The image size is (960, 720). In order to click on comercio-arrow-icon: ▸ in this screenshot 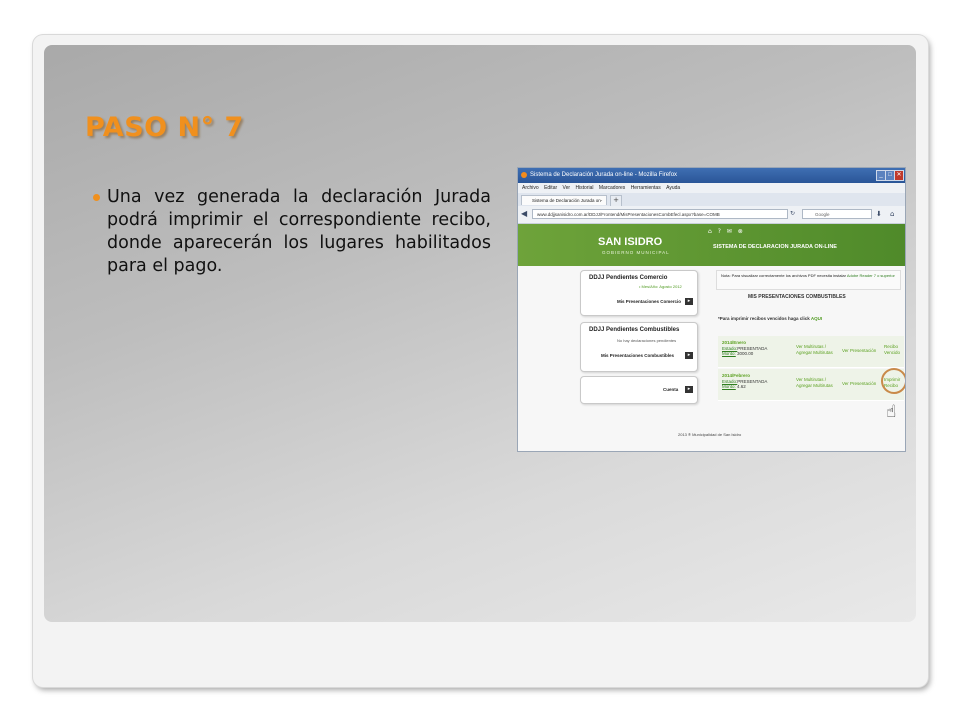, I will do `click(689, 301)`.